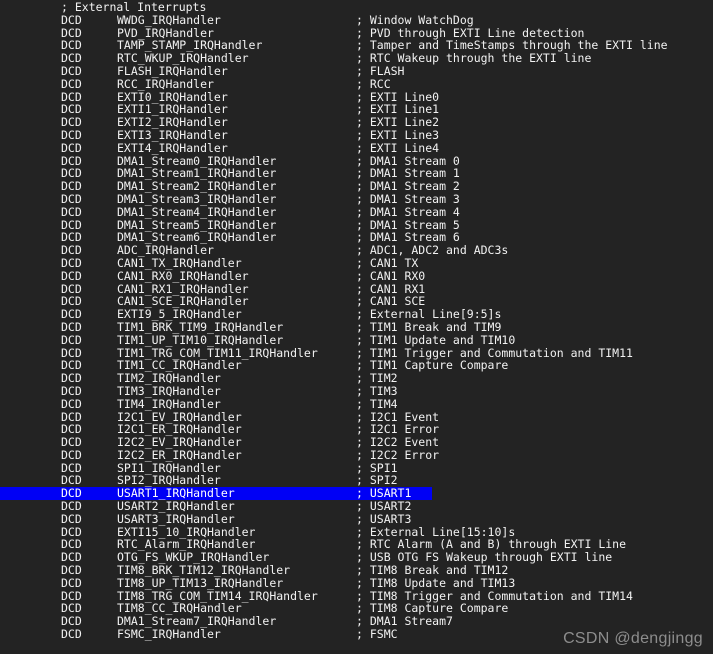 Image resolution: width=713 pixels, height=654 pixels. I want to click on code-line: DCD TIM2_IRQHandler ; TIM2, so click(356, 378).